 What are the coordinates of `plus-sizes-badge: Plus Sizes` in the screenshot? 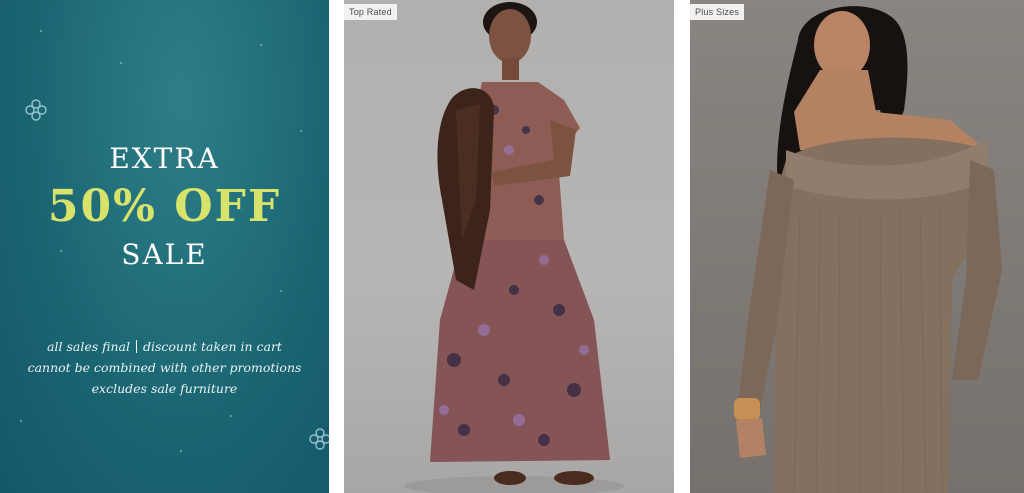 It's located at (717, 12).